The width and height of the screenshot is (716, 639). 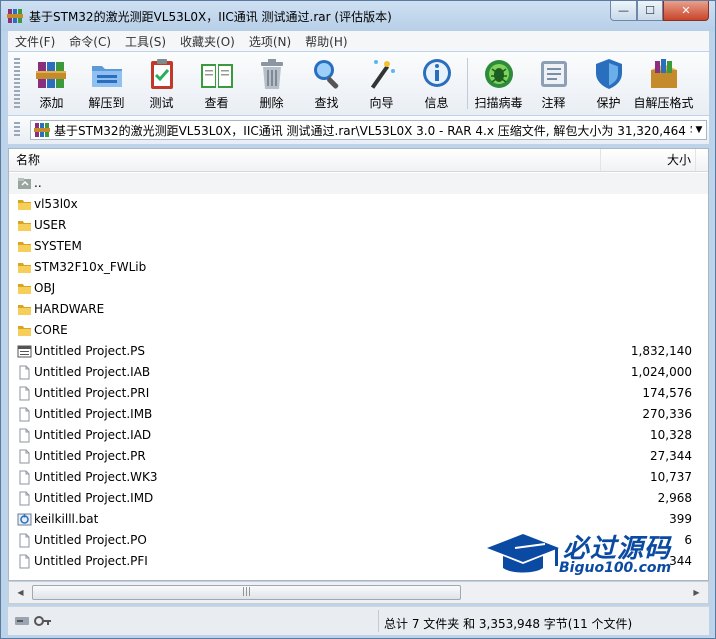 I want to click on file-row: keilkilll.bat 399, so click(x=358, y=519).